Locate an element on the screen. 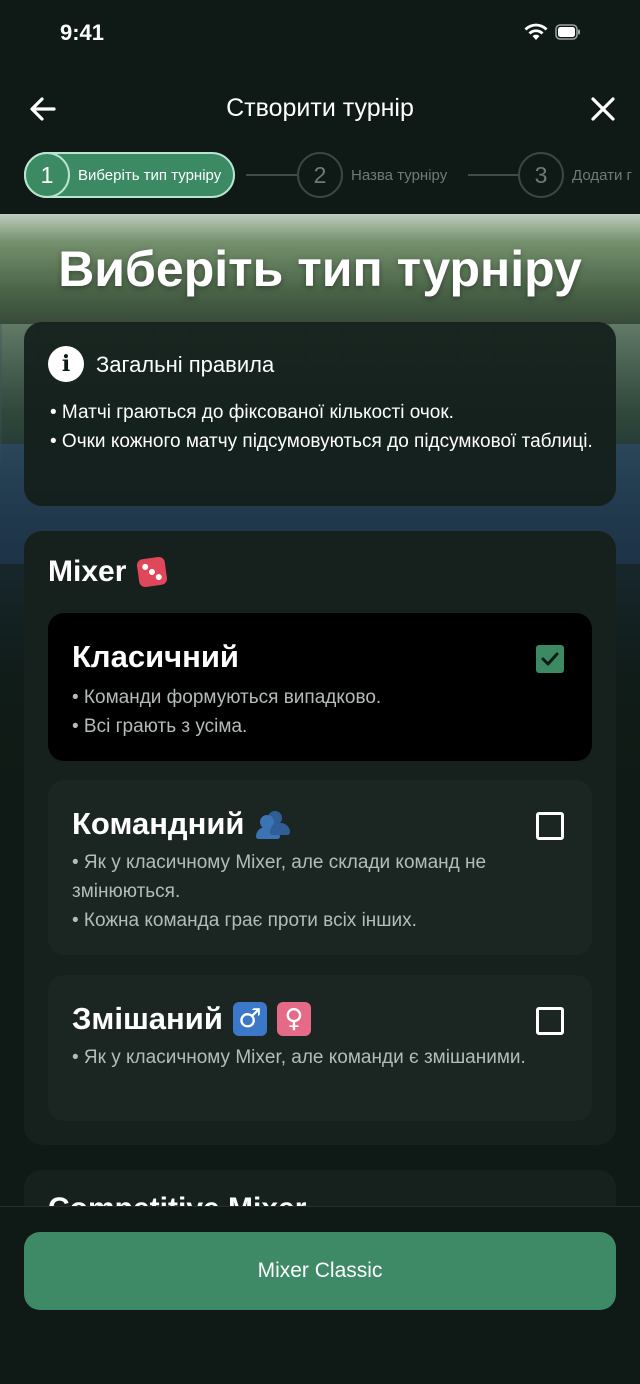 Image resolution: width=640 pixels, height=1384 pixels. continue-button: Mixer Classic is located at coordinates (320, 1271).